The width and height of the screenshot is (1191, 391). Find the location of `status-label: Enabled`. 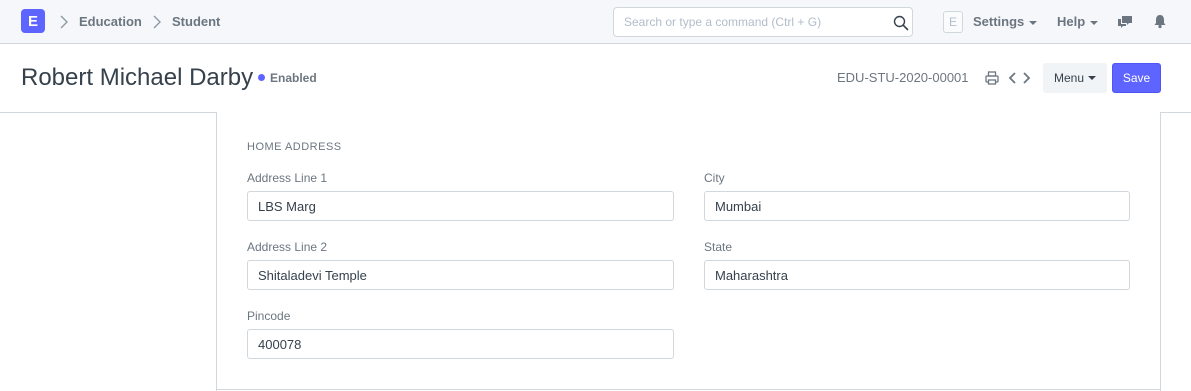

status-label: Enabled is located at coordinates (293, 78).